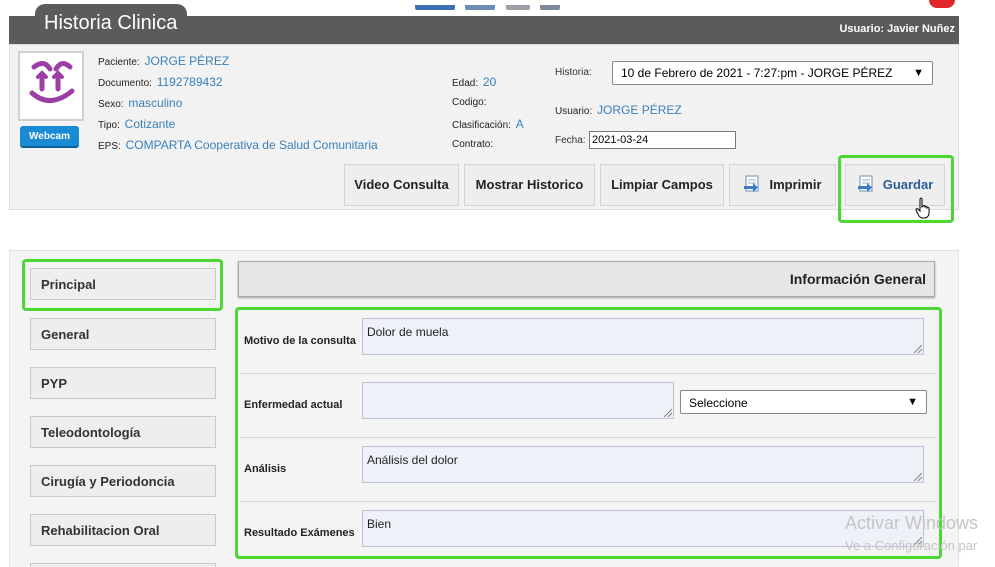 This screenshot has width=995, height=567. What do you see at coordinates (574, 111) in the screenshot?
I see `usuario-label: Usuario:` at bounding box center [574, 111].